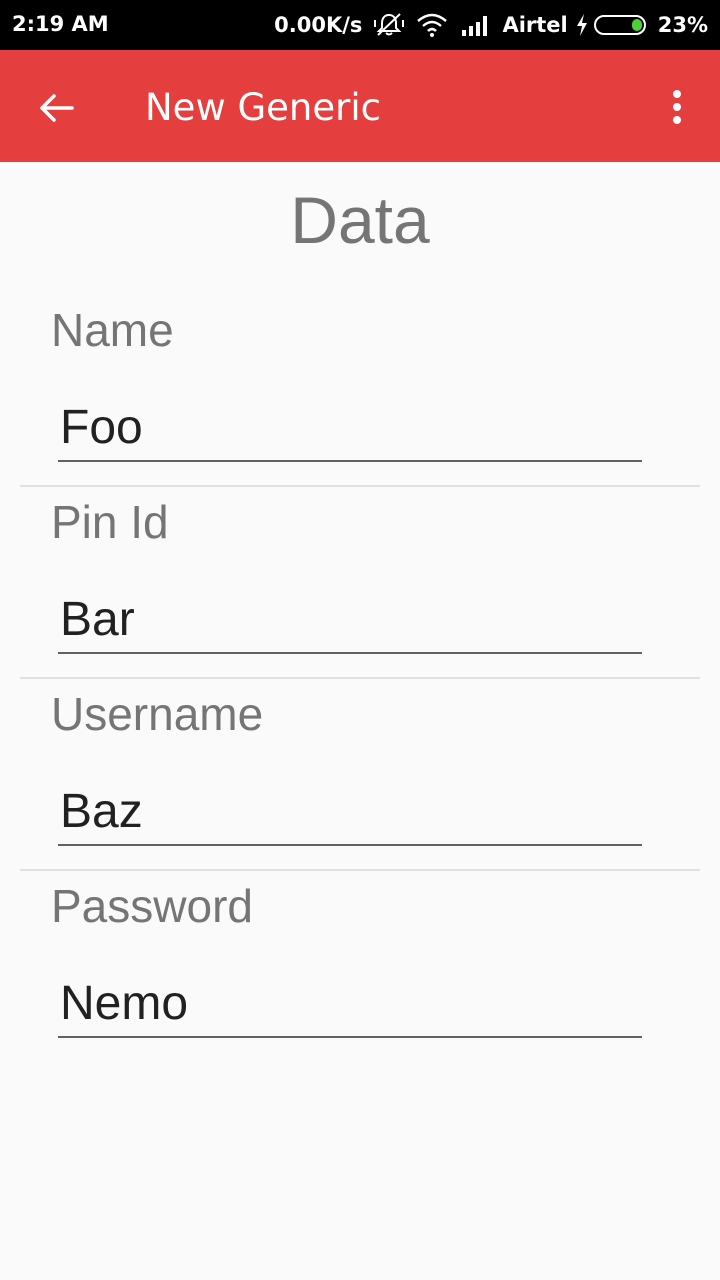  Describe the element at coordinates (360, 776) in the screenshot. I see `field-username: Username` at that location.